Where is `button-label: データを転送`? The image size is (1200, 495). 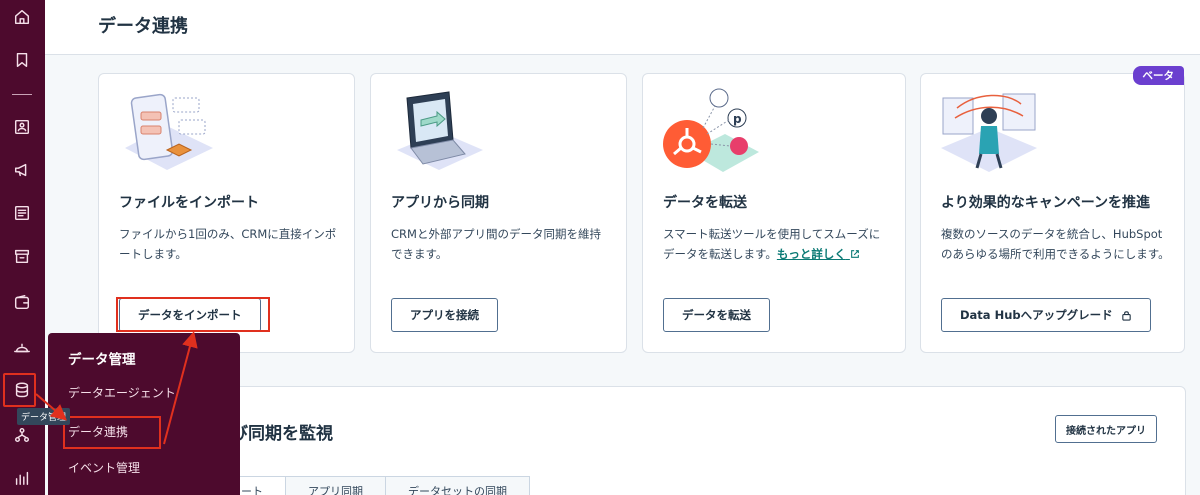
button-label: データを転送 is located at coordinates (716, 315).